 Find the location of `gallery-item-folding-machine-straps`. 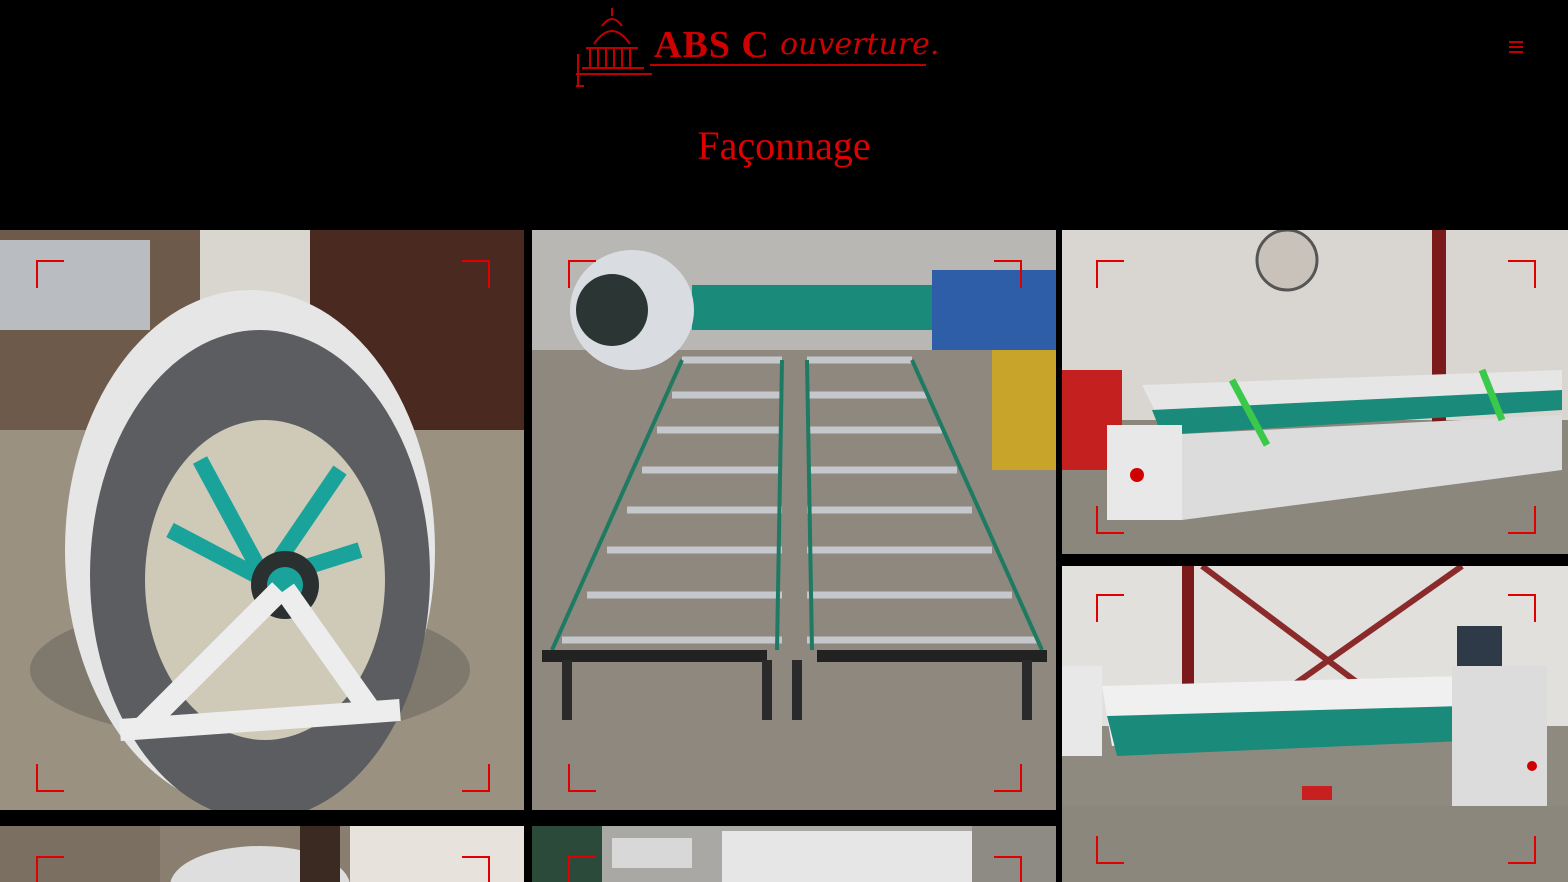

gallery-item-folding-machine-straps is located at coordinates (1315, 395).